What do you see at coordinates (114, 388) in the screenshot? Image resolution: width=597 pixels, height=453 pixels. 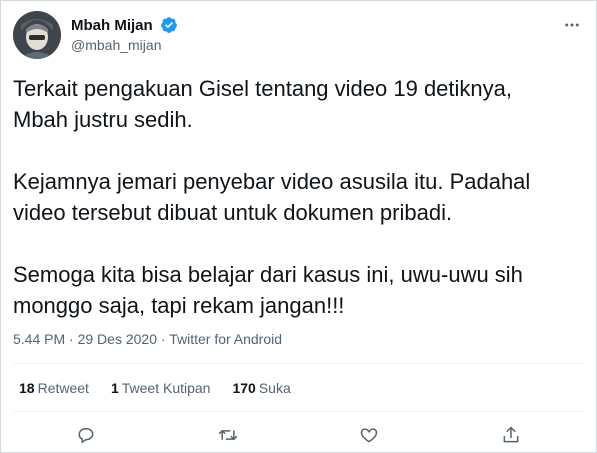 I see `quote-count: 1` at bounding box center [114, 388].